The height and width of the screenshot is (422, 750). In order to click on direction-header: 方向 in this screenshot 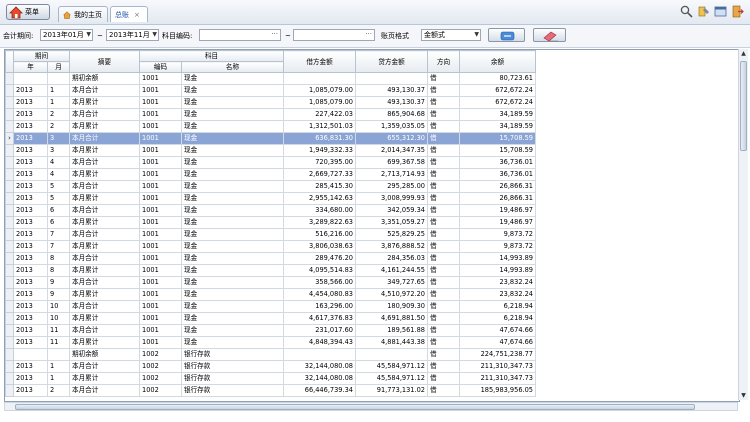, I will do `click(443, 61)`.